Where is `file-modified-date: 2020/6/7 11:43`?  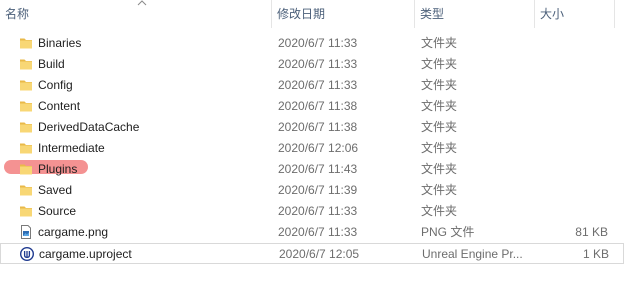
file-modified-date: 2020/6/7 11:43 is located at coordinates (318, 169).